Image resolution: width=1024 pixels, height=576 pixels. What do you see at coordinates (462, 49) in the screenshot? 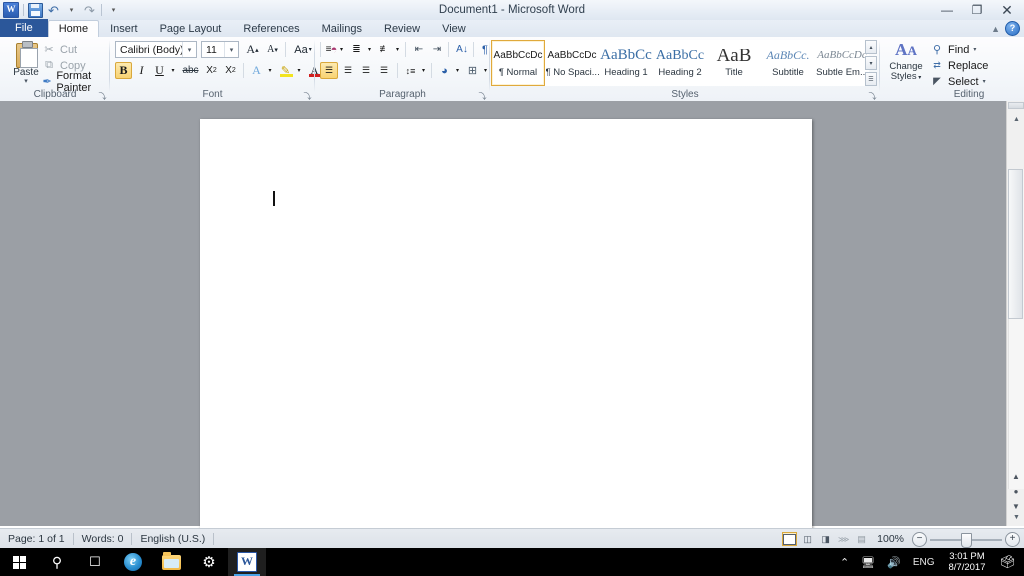
I see `sort-button: A↓` at bounding box center [462, 49].